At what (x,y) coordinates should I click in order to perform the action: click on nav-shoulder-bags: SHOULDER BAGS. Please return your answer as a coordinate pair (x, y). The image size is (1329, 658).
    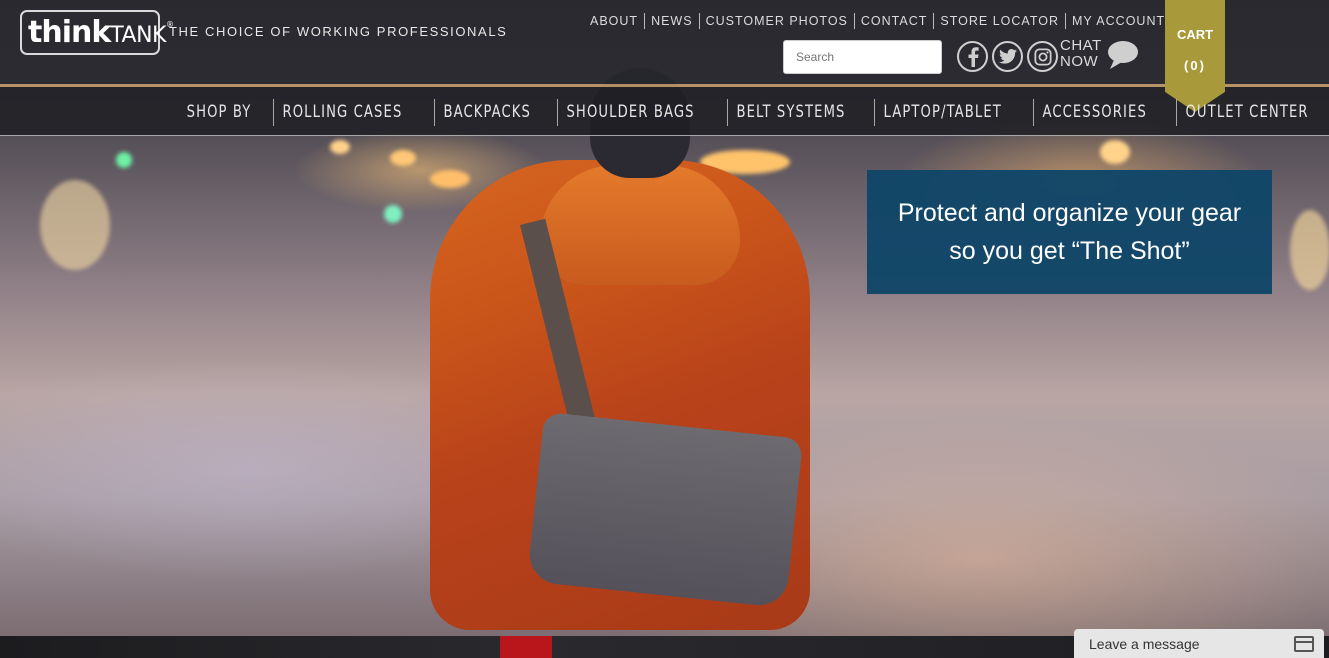
    Looking at the image, I should click on (629, 112).